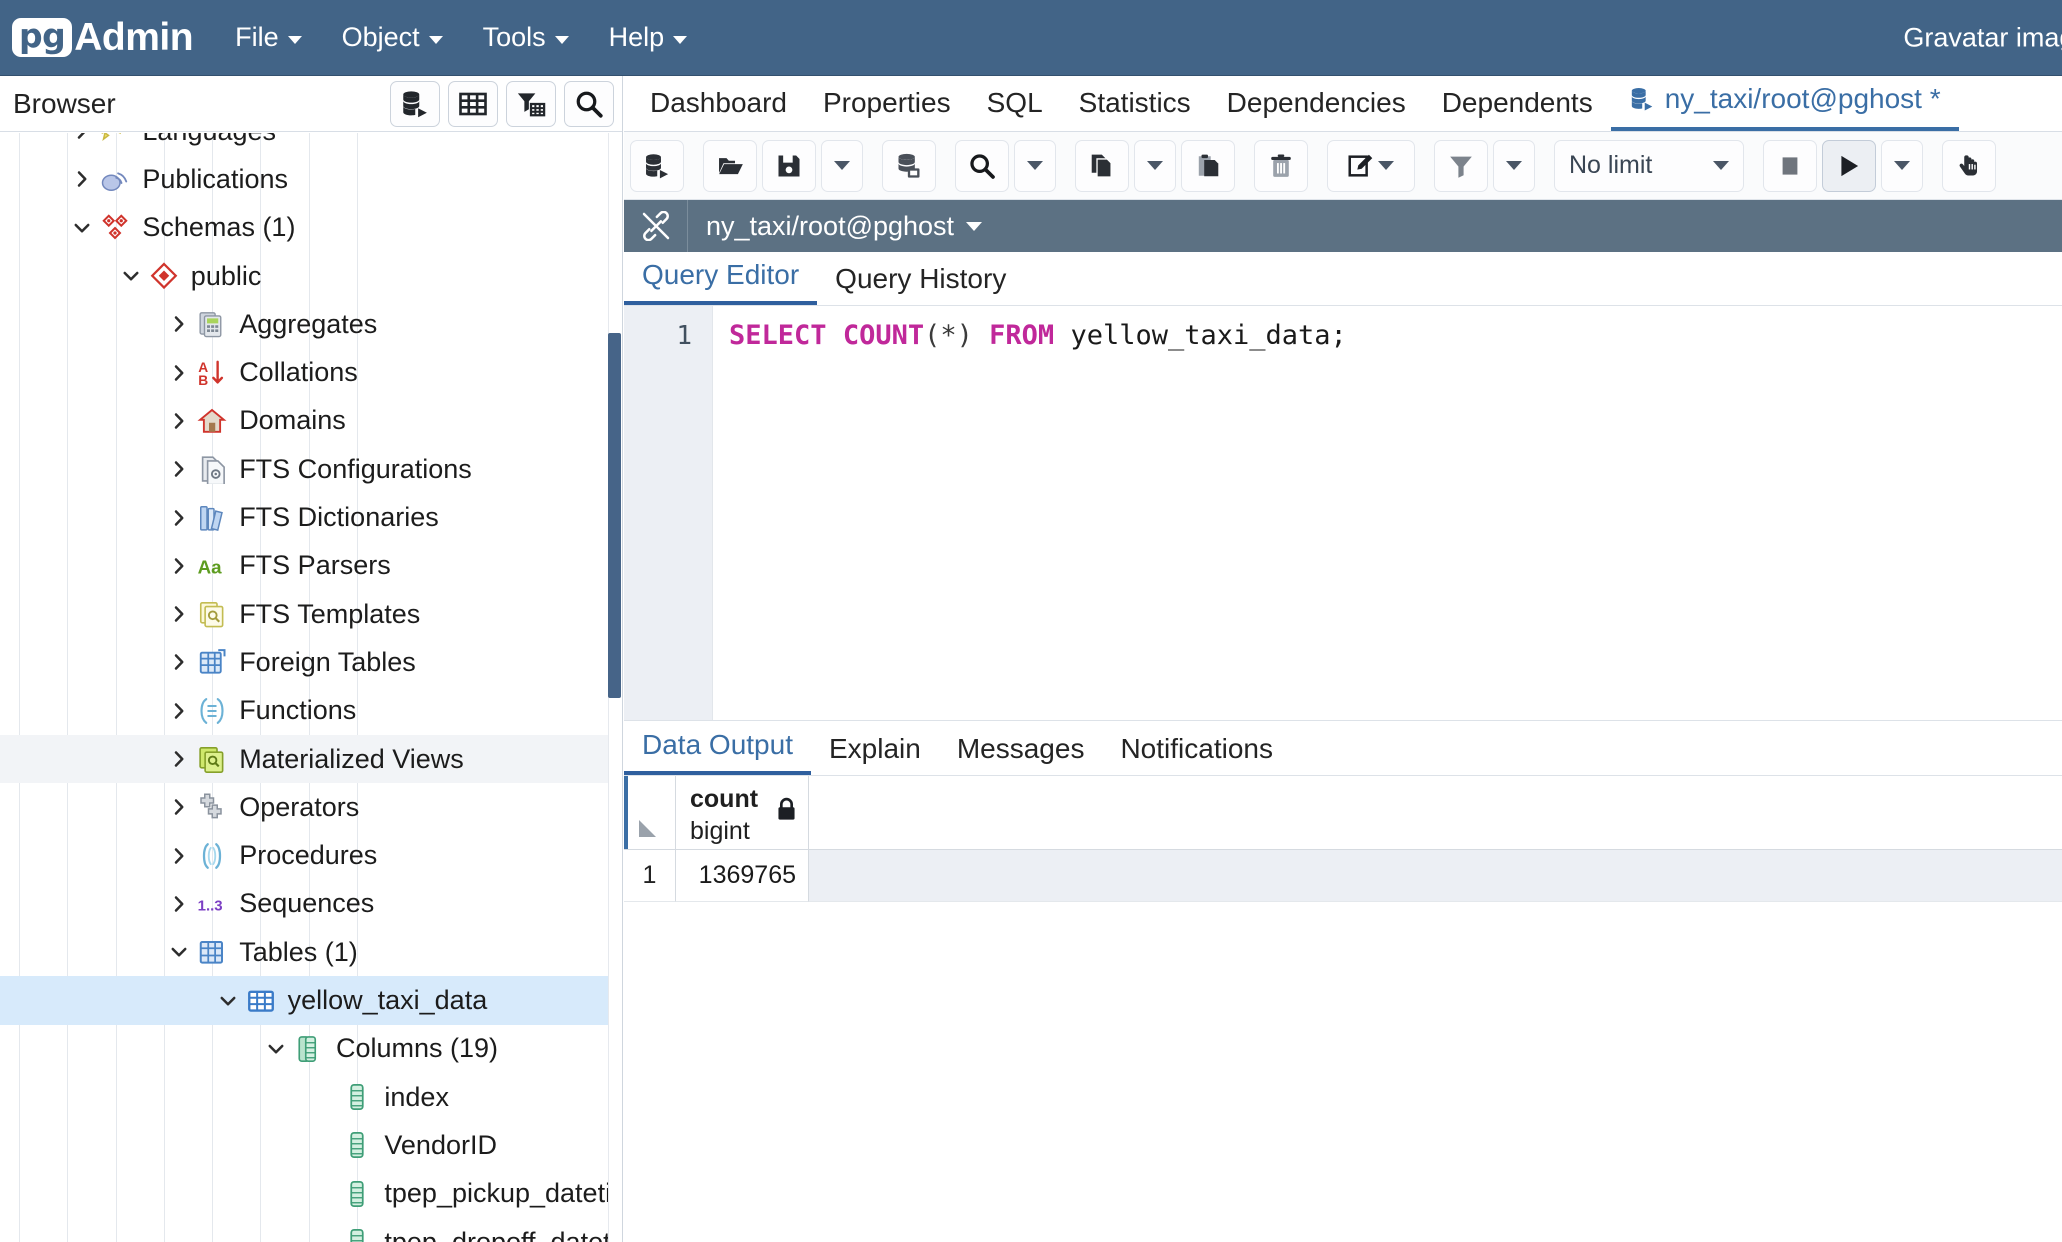  I want to click on menu-tools: Tools, so click(526, 37).